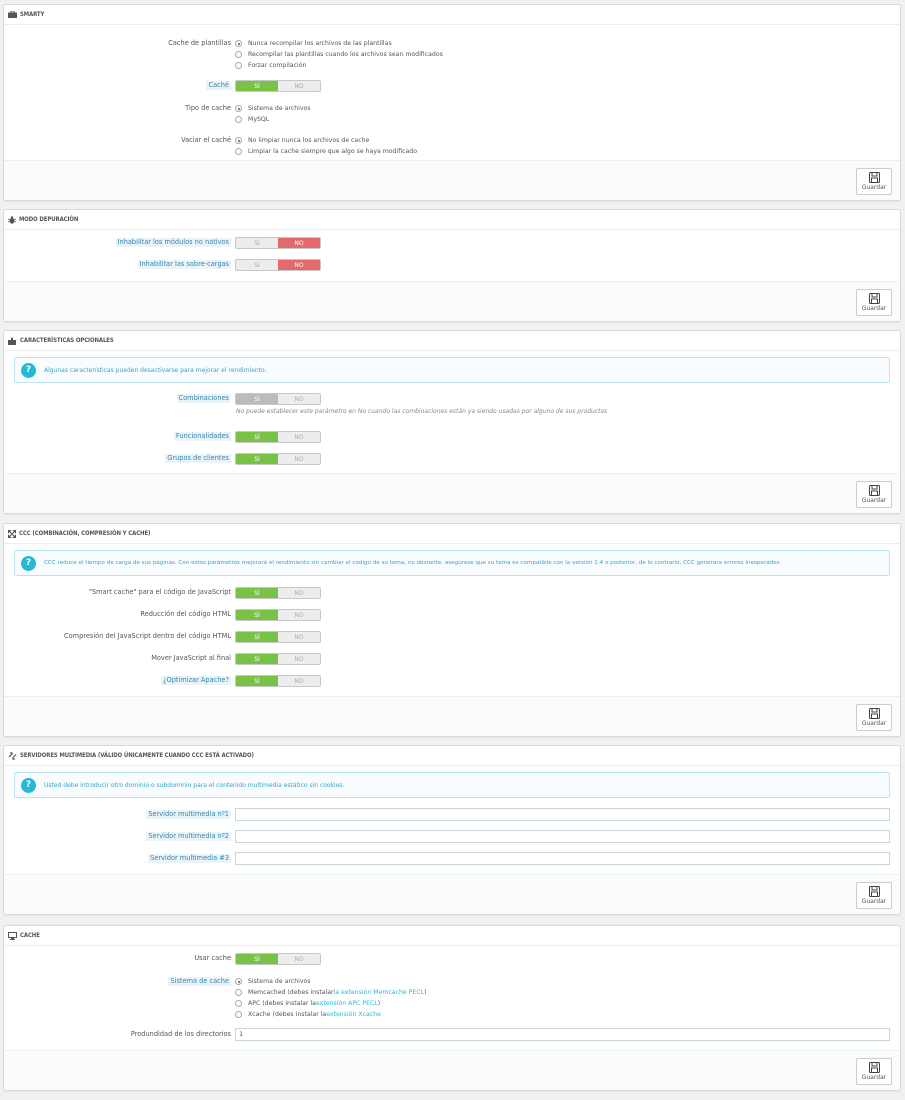  Describe the element at coordinates (562, 1034) in the screenshot. I see `dir-depth-input: 1` at that location.